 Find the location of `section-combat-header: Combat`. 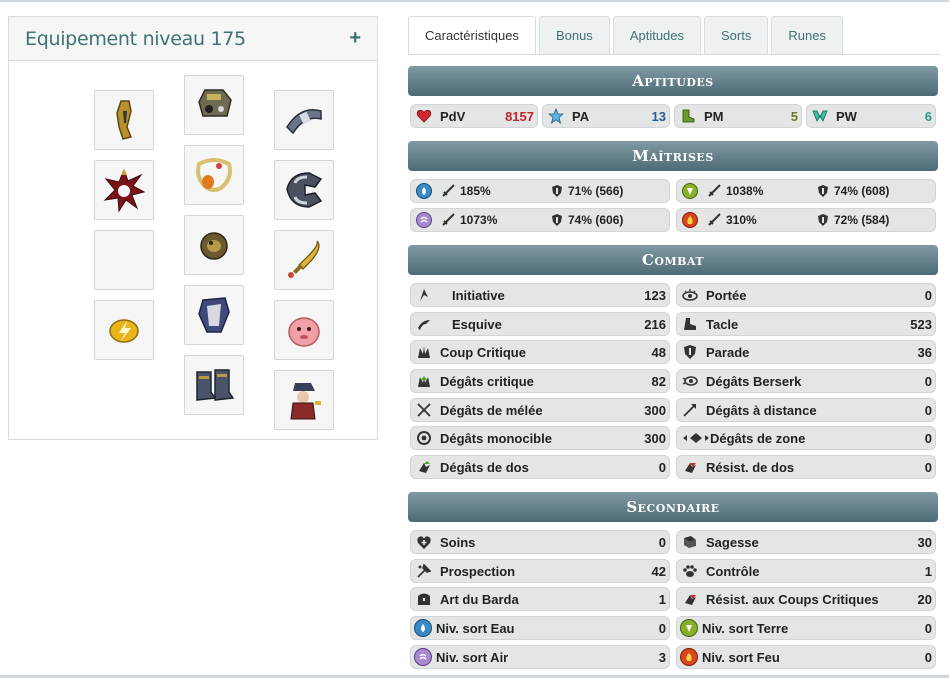

section-combat-header: Combat is located at coordinates (673, 260).